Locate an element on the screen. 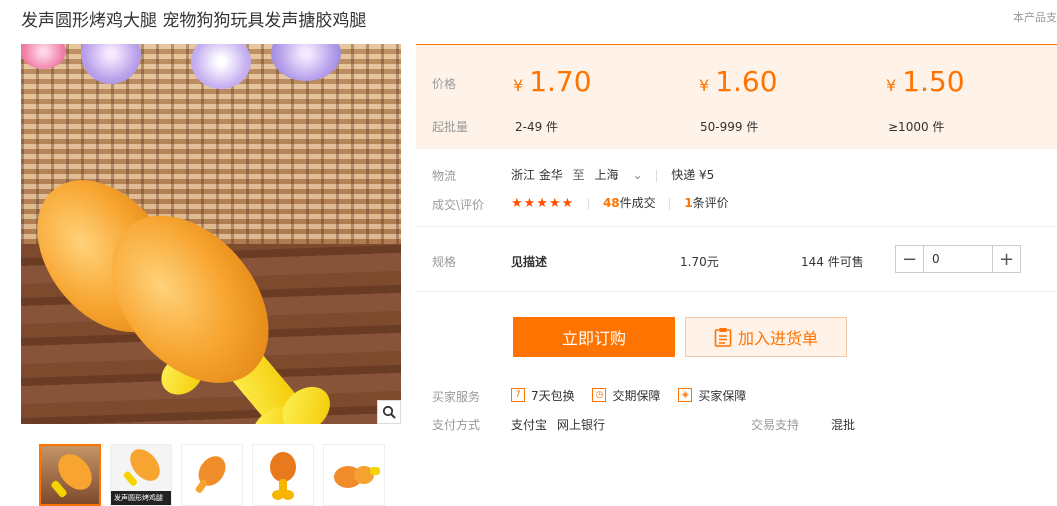 The height and width of the screenshot is (506, 1057). deals-link: 48件成交 is located at coordinates (629, 203).